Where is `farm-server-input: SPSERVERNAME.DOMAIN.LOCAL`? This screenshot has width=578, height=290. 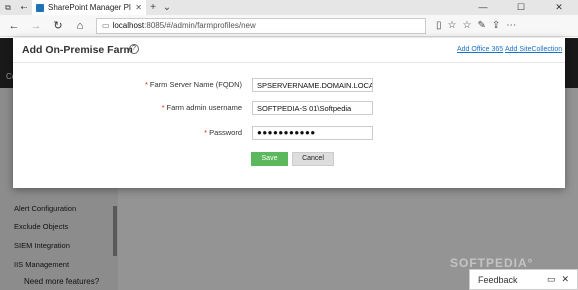 farm-server-input: SPSERVERNAME.DOMAIN.LOCAL is located at coordinates (312, 85).